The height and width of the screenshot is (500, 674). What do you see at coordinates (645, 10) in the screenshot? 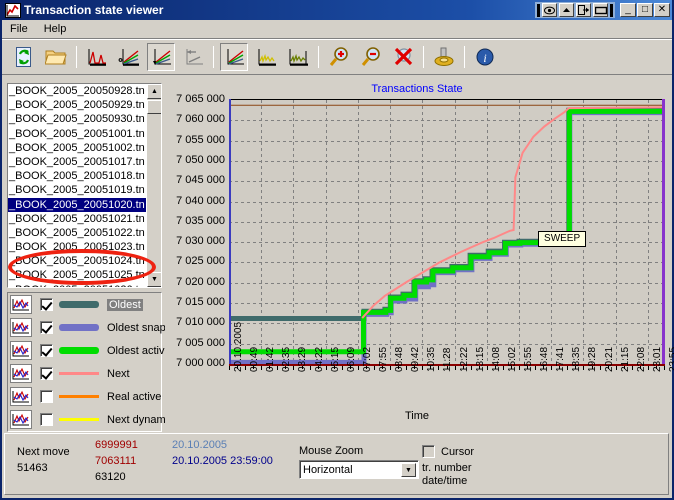
I see `maximize-button: □` at bounding box center [645, 10].